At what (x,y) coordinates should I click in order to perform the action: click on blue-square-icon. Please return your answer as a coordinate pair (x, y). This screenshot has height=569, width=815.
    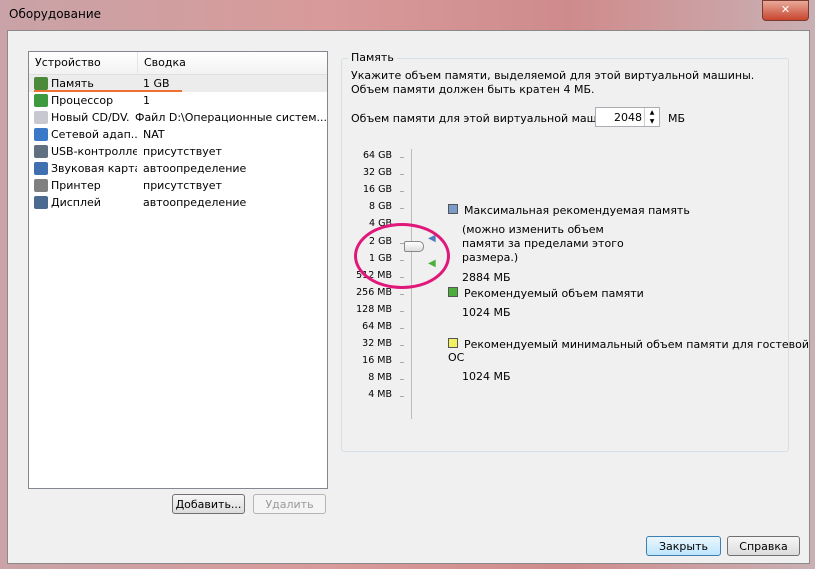
    Looking at the image, I should click on (453, 209).